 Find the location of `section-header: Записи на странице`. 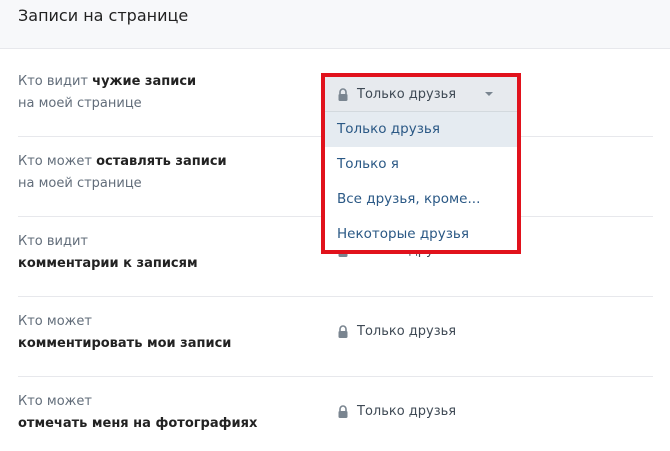

section-header: Записи на странице is located at coordinates (335, 24).